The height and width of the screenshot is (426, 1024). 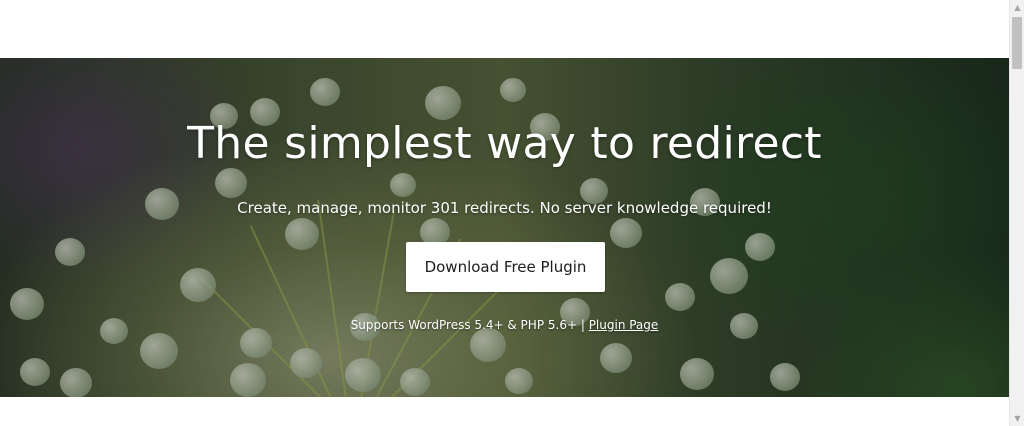 I want to click on hero-title: The simplest way to redirect, so click(x=504, y=143).